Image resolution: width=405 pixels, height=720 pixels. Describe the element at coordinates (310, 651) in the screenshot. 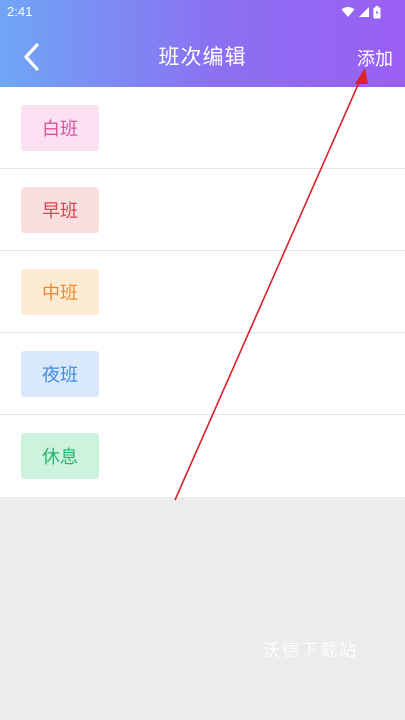

I see `watermark-text: 沃德下载站` at that location.